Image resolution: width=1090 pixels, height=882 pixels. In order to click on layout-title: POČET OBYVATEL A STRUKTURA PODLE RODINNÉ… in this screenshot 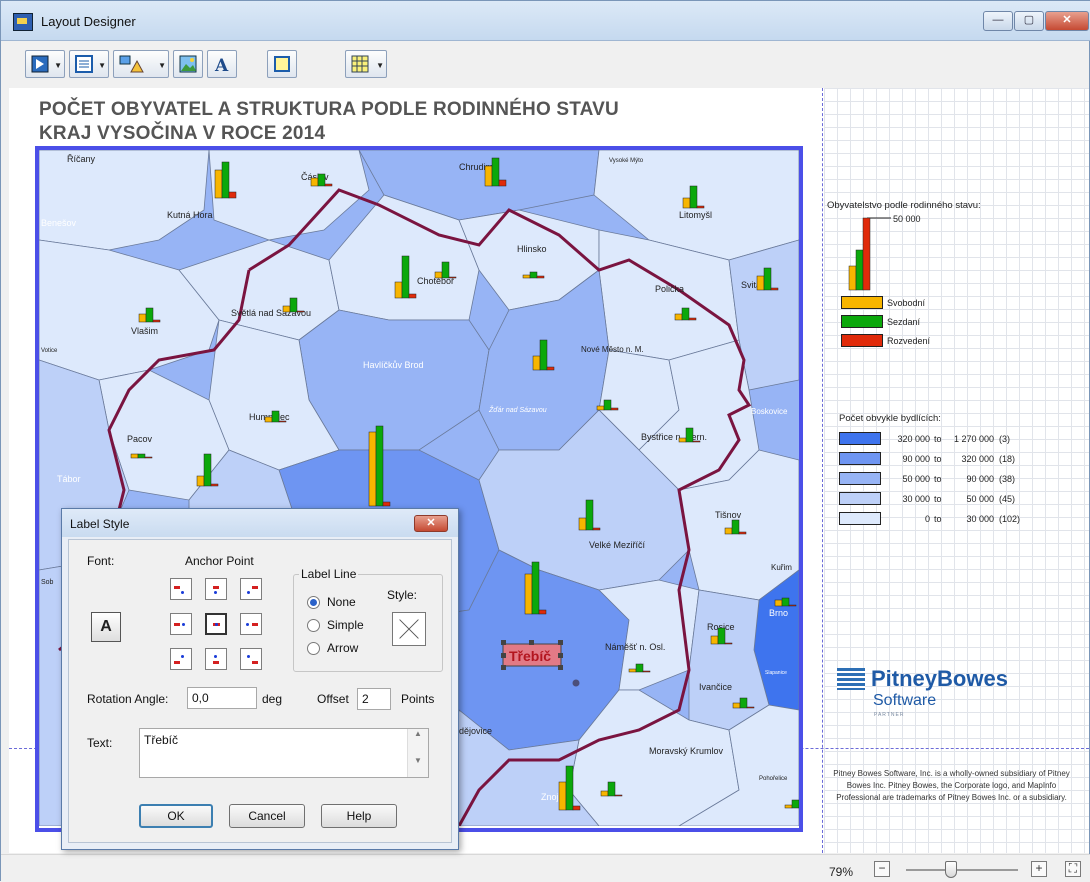, I will do `click(329, 122)`.